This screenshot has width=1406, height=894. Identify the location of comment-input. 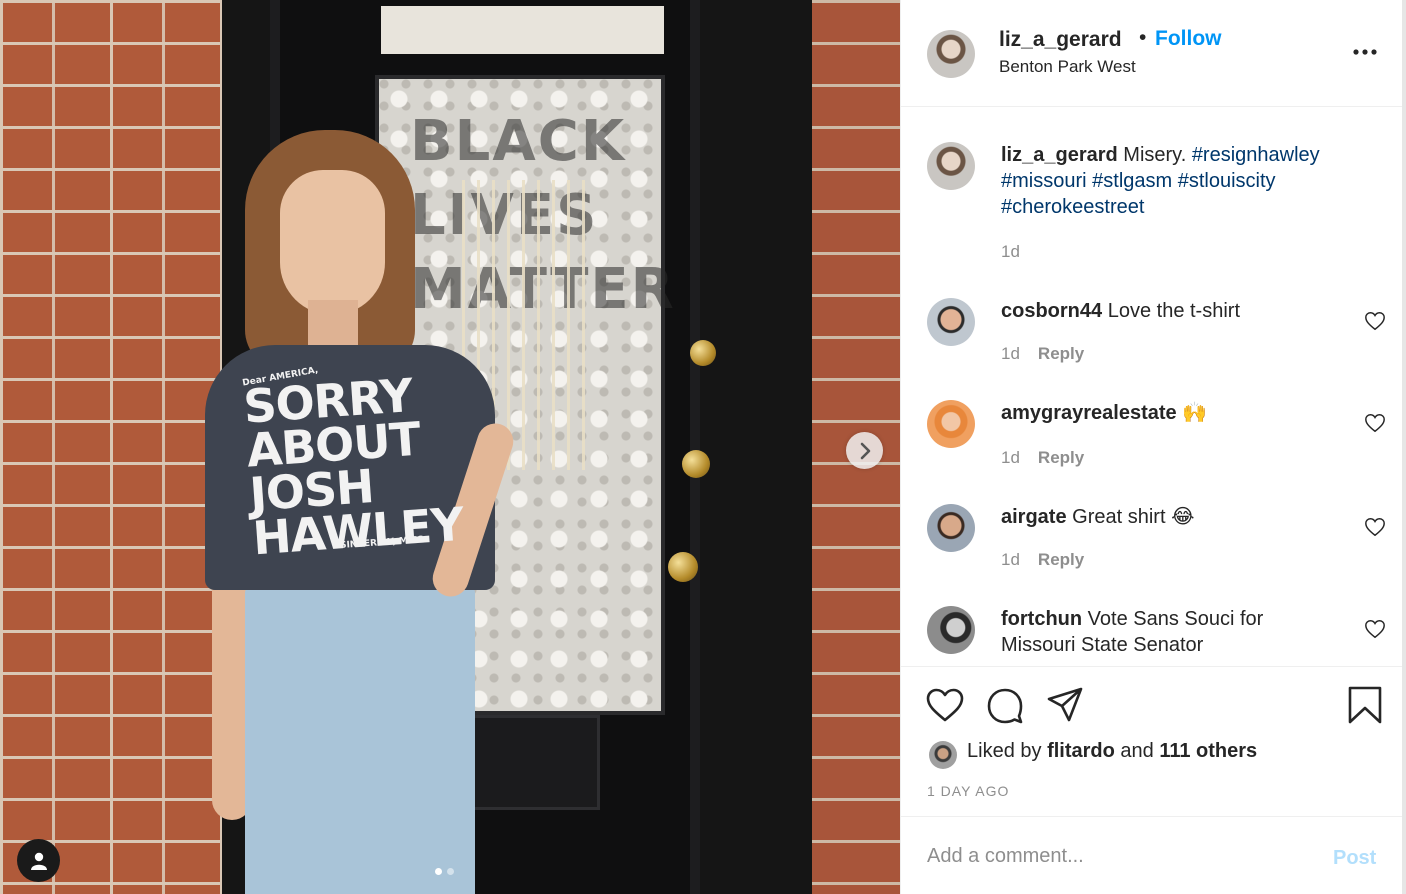
(1117, 856).